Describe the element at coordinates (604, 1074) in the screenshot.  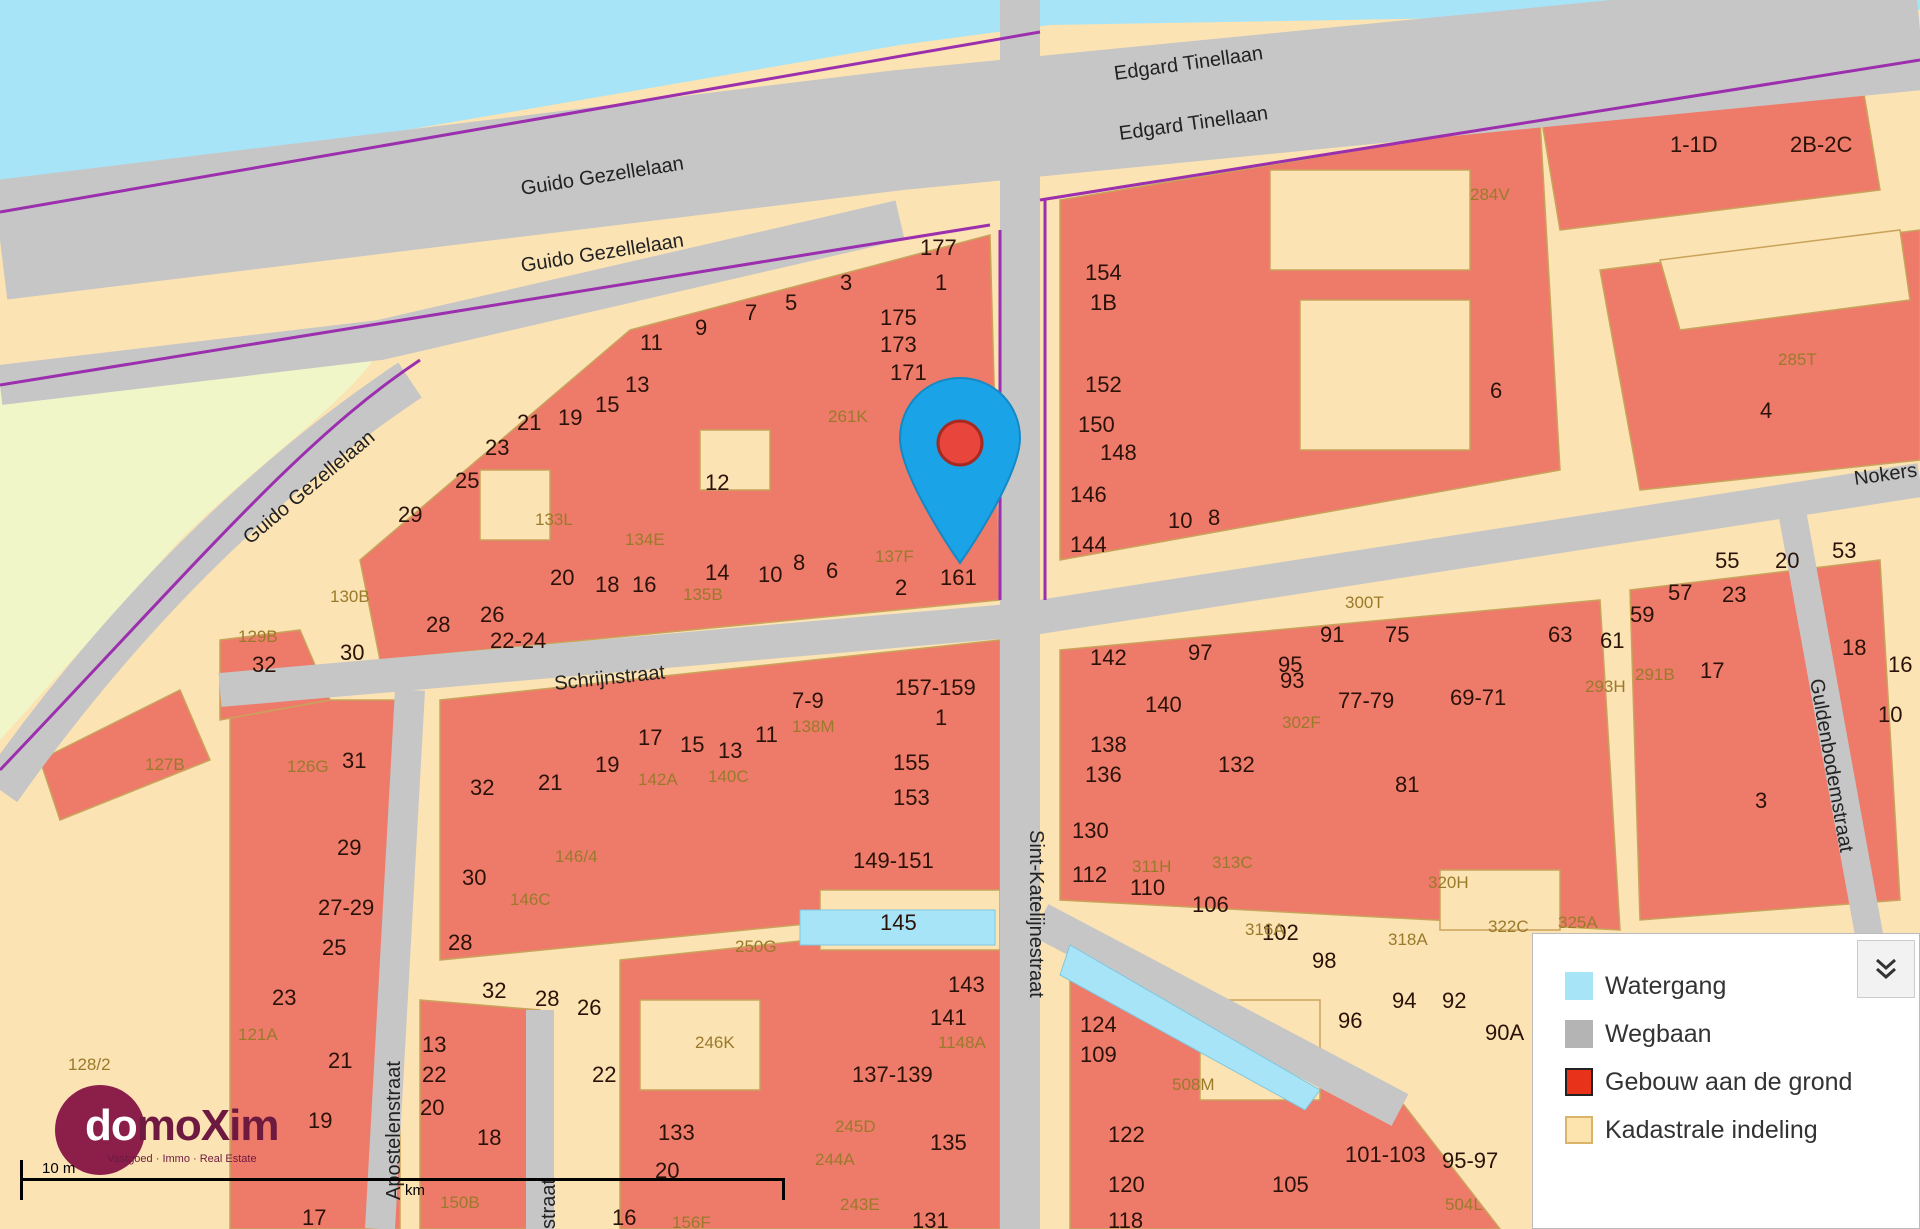
I see `svg-text: 22` at that location.